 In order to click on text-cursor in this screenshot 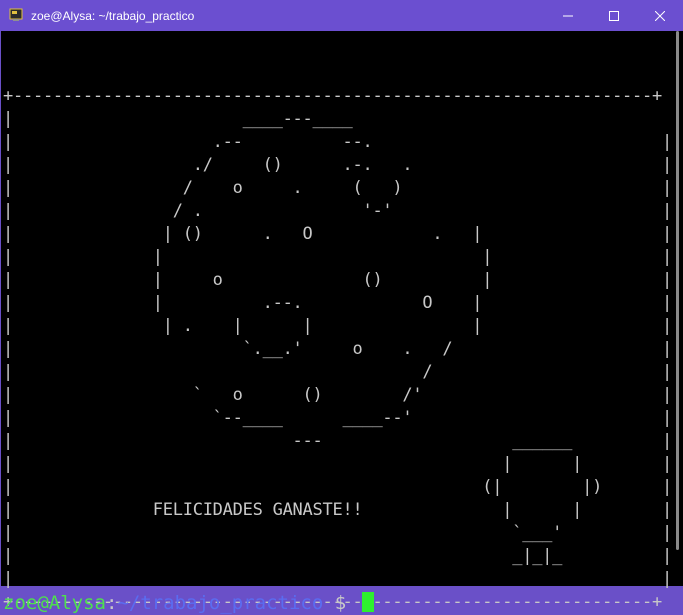, I will do `click(367, 602)`.